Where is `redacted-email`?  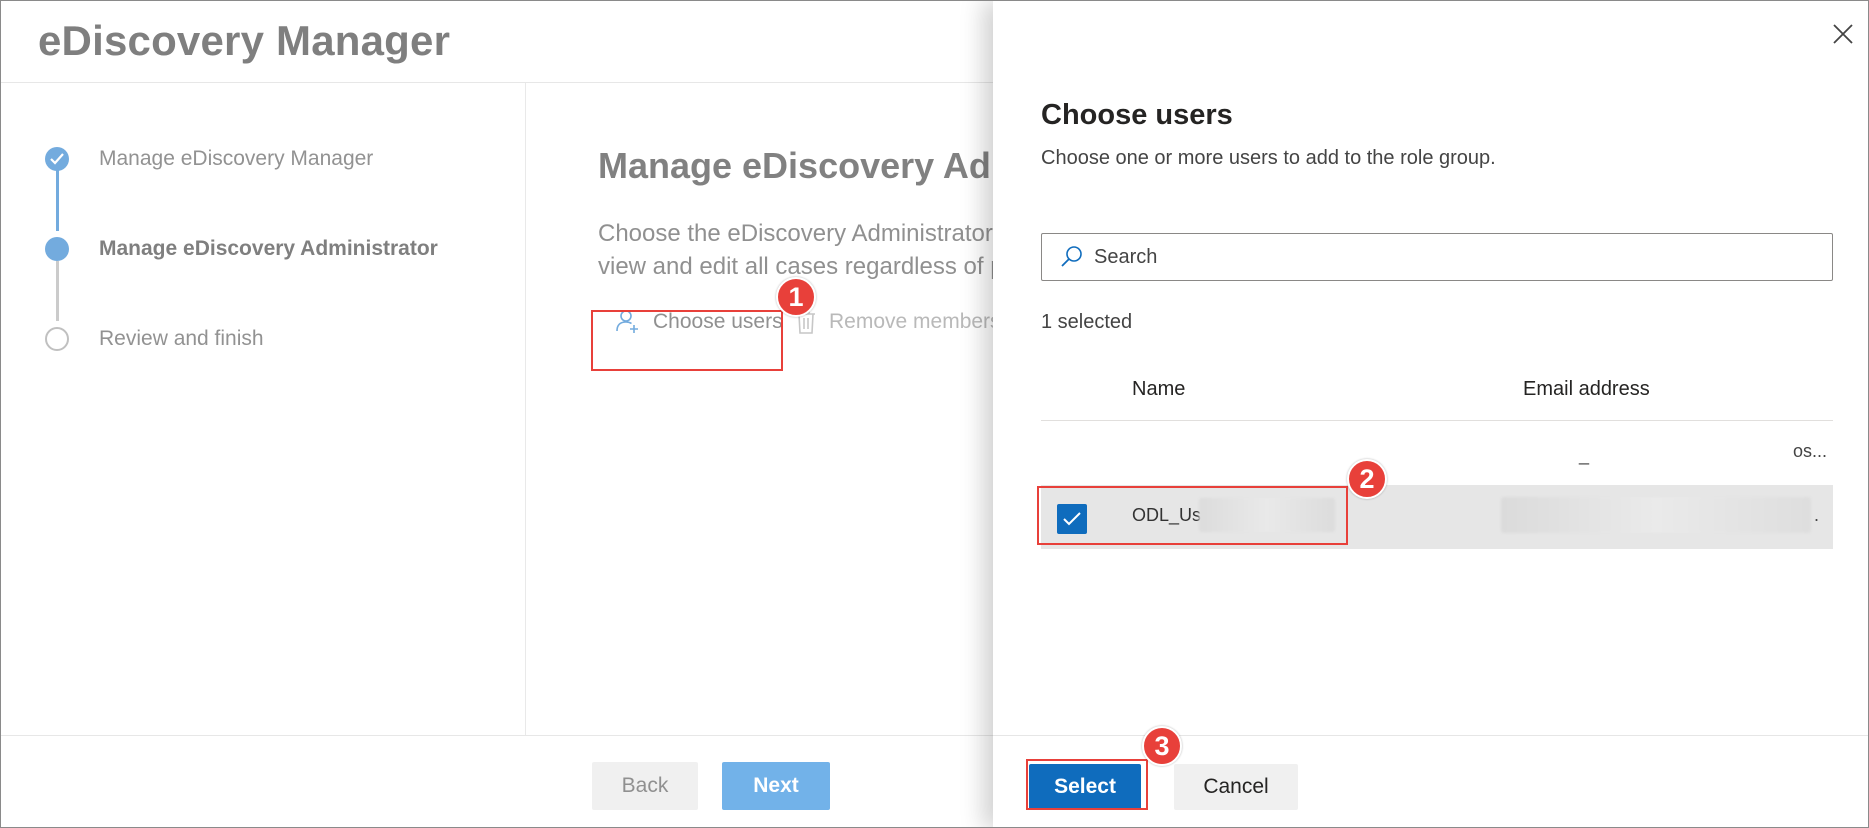
redacted-email is located at coordinates (1656, 515).